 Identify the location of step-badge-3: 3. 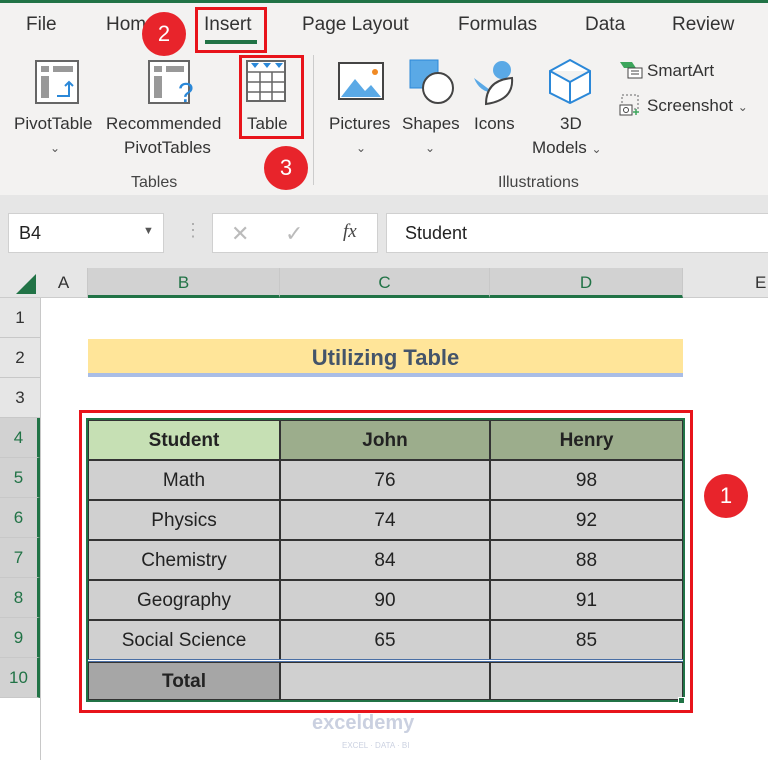
(286, 168).